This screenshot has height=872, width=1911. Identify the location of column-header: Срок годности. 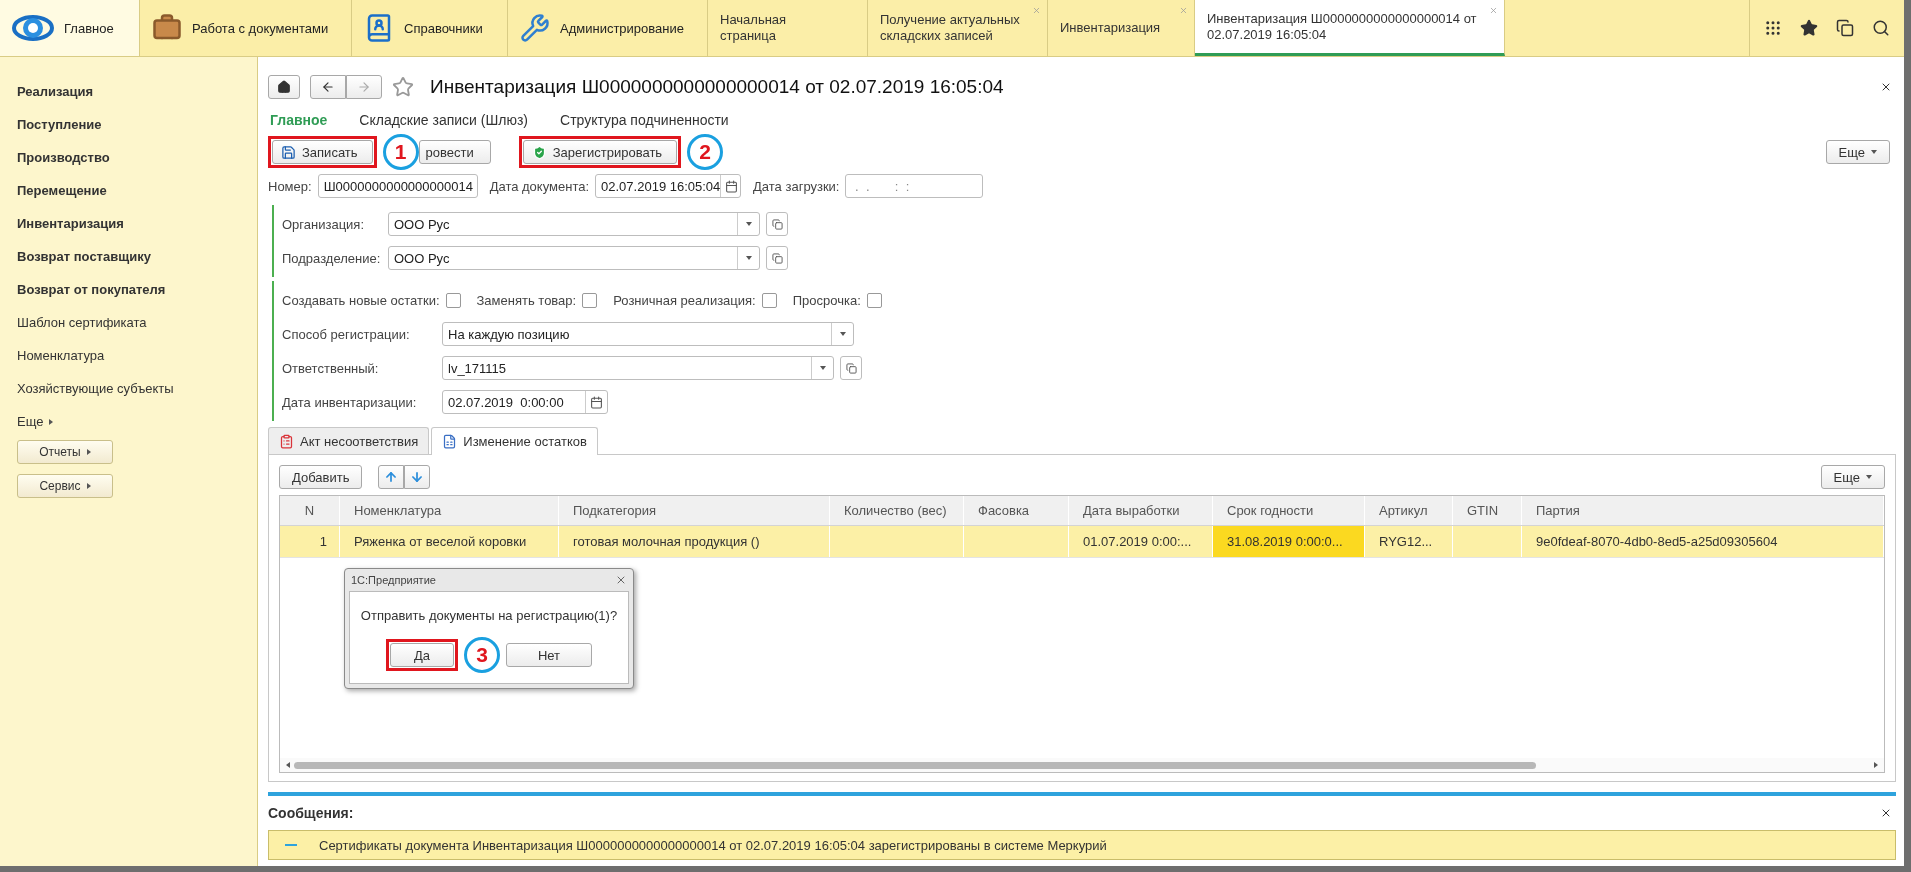
(1289, 510).